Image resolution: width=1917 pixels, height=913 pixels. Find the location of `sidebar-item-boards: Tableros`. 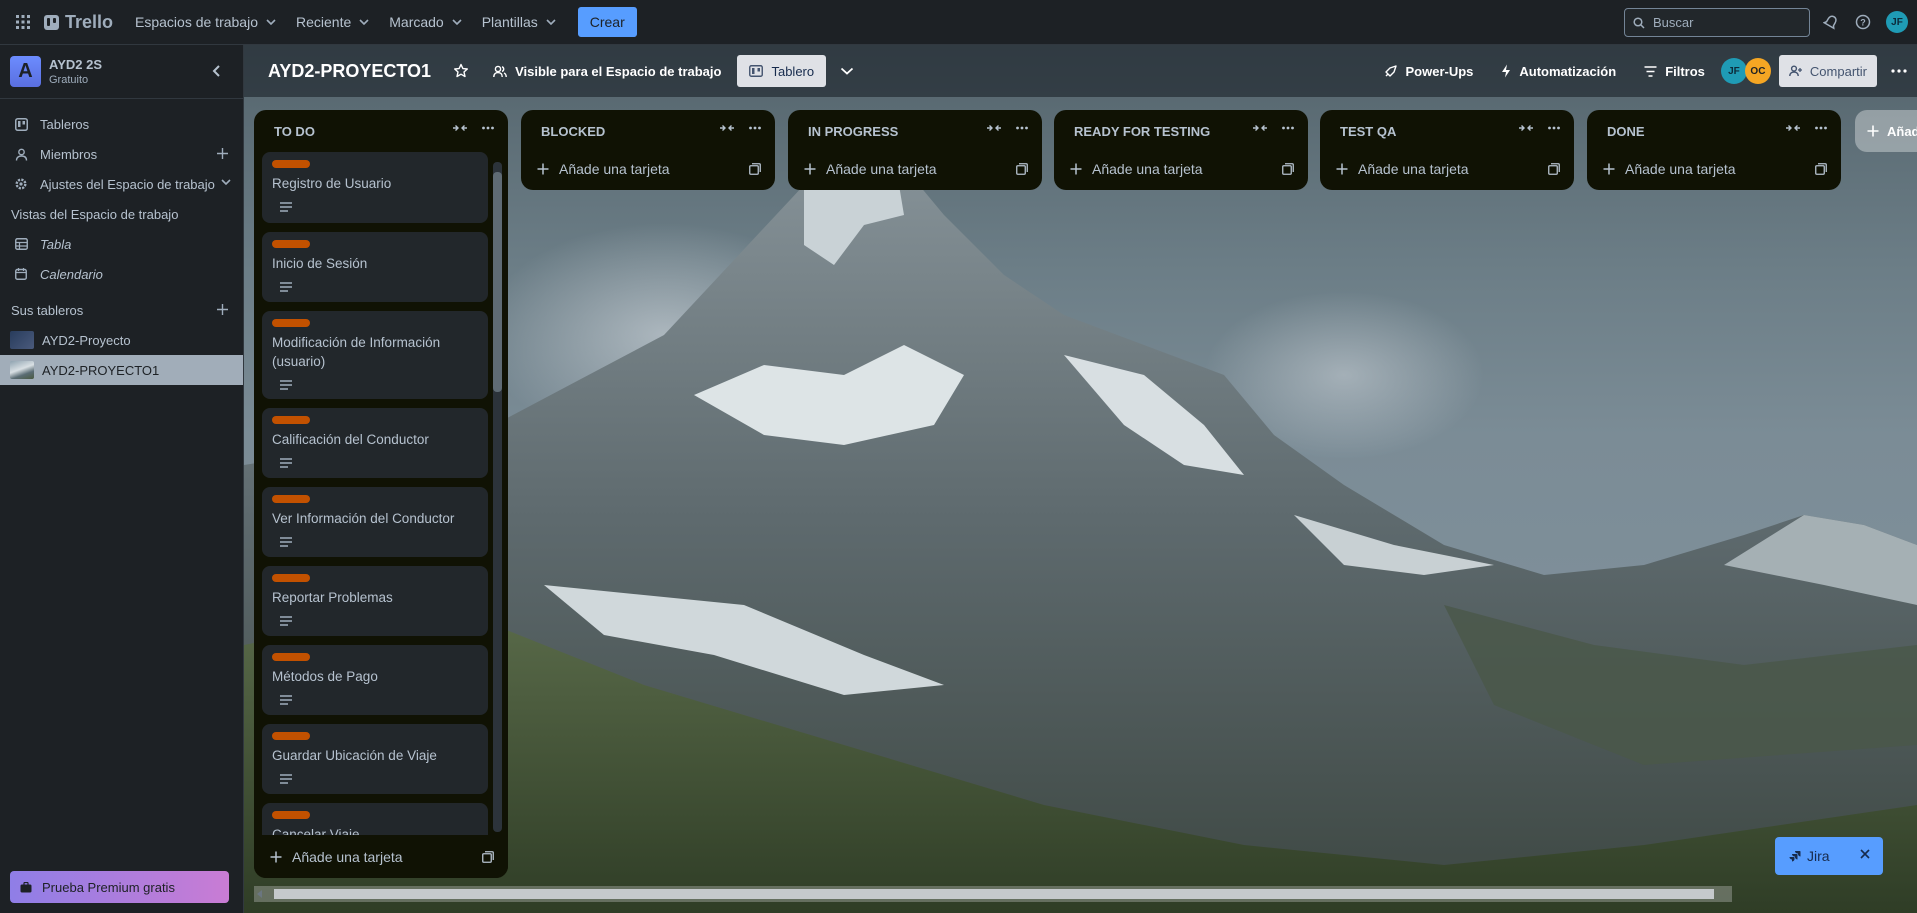

sidebar-item-boards: Tableros is located at coordinates (121, 124).